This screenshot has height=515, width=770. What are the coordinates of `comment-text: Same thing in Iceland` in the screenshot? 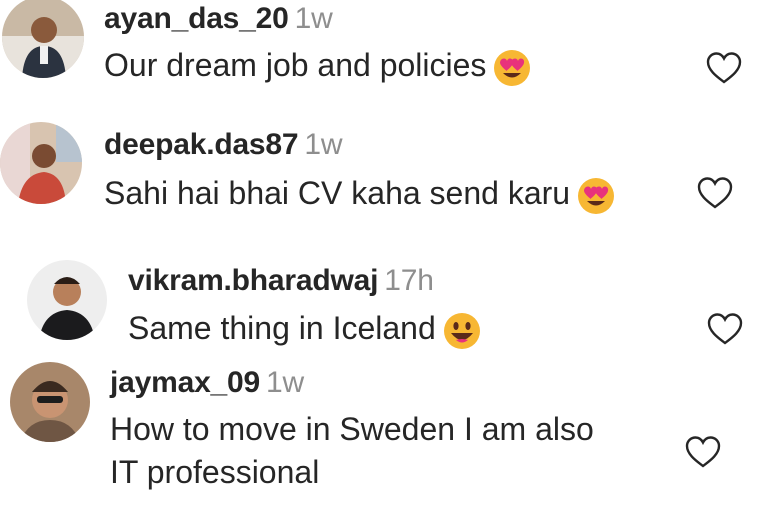 It's located at (305, 329).